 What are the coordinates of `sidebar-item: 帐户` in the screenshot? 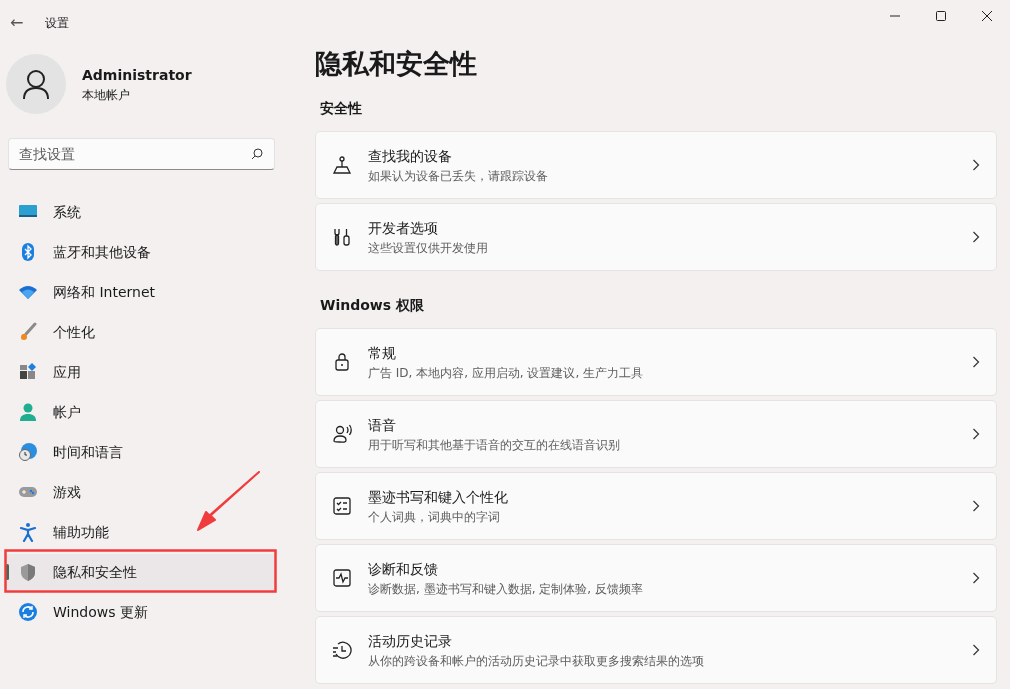 It's located at (141, 412).